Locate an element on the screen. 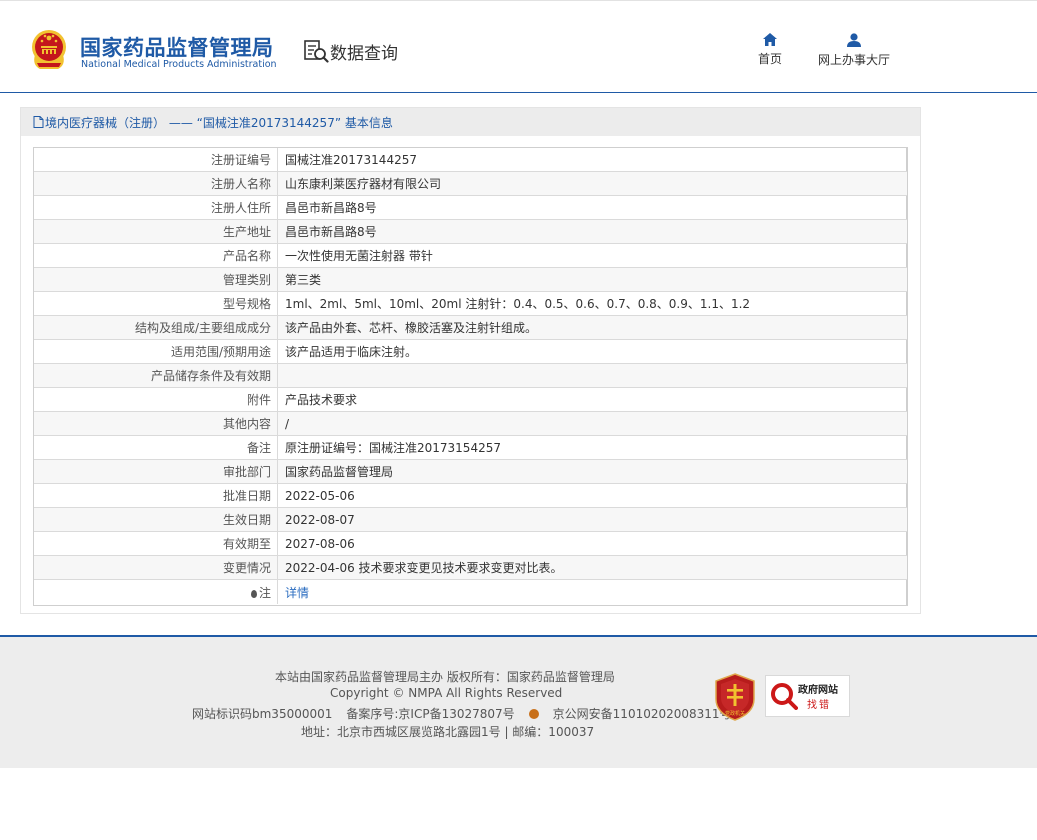 This screenshot has height=840, width=1037. table-row: 其他内容 / is located at coordinates (470, 423).